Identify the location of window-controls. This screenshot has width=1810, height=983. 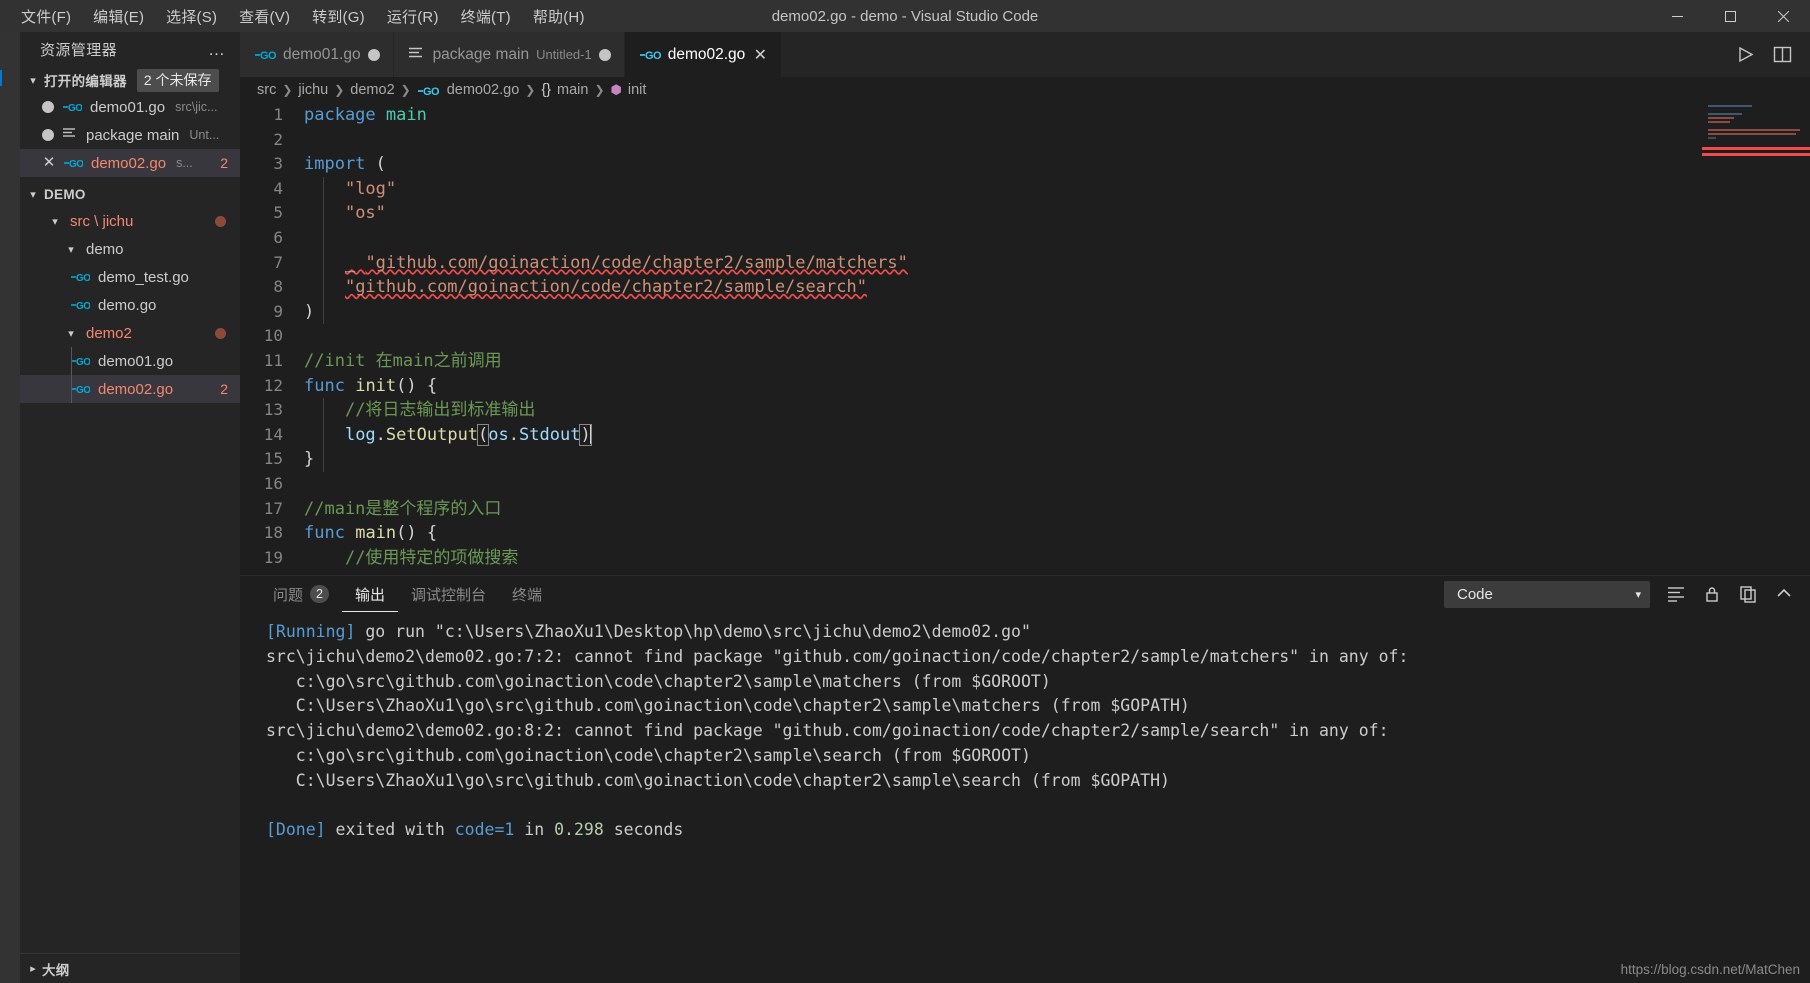
(1730, 16).